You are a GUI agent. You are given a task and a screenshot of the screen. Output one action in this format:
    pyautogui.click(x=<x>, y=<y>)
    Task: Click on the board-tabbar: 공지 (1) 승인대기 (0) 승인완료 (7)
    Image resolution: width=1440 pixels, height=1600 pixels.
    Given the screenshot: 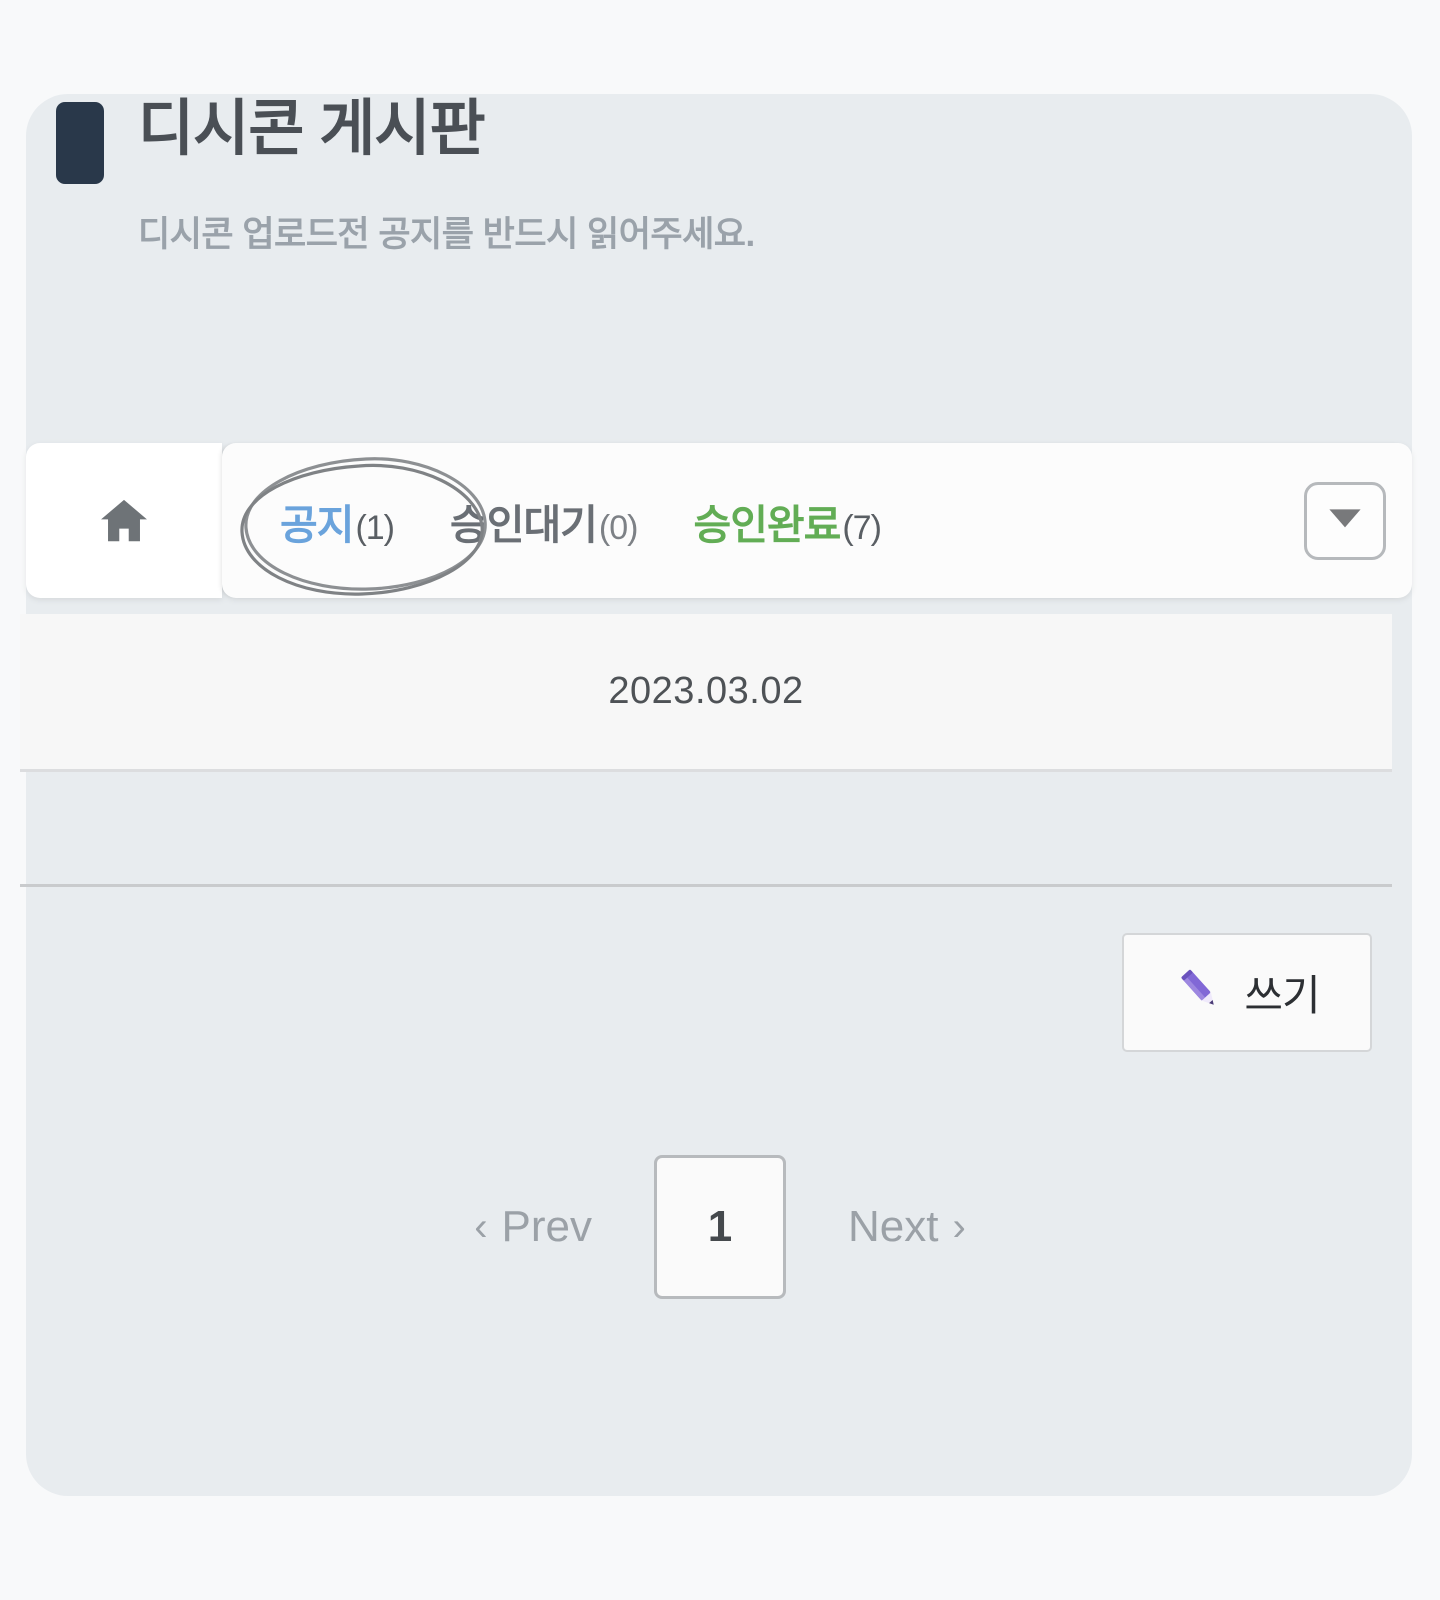 What is the action you would take?
    pyautogui.click(x=719, y=520)
    